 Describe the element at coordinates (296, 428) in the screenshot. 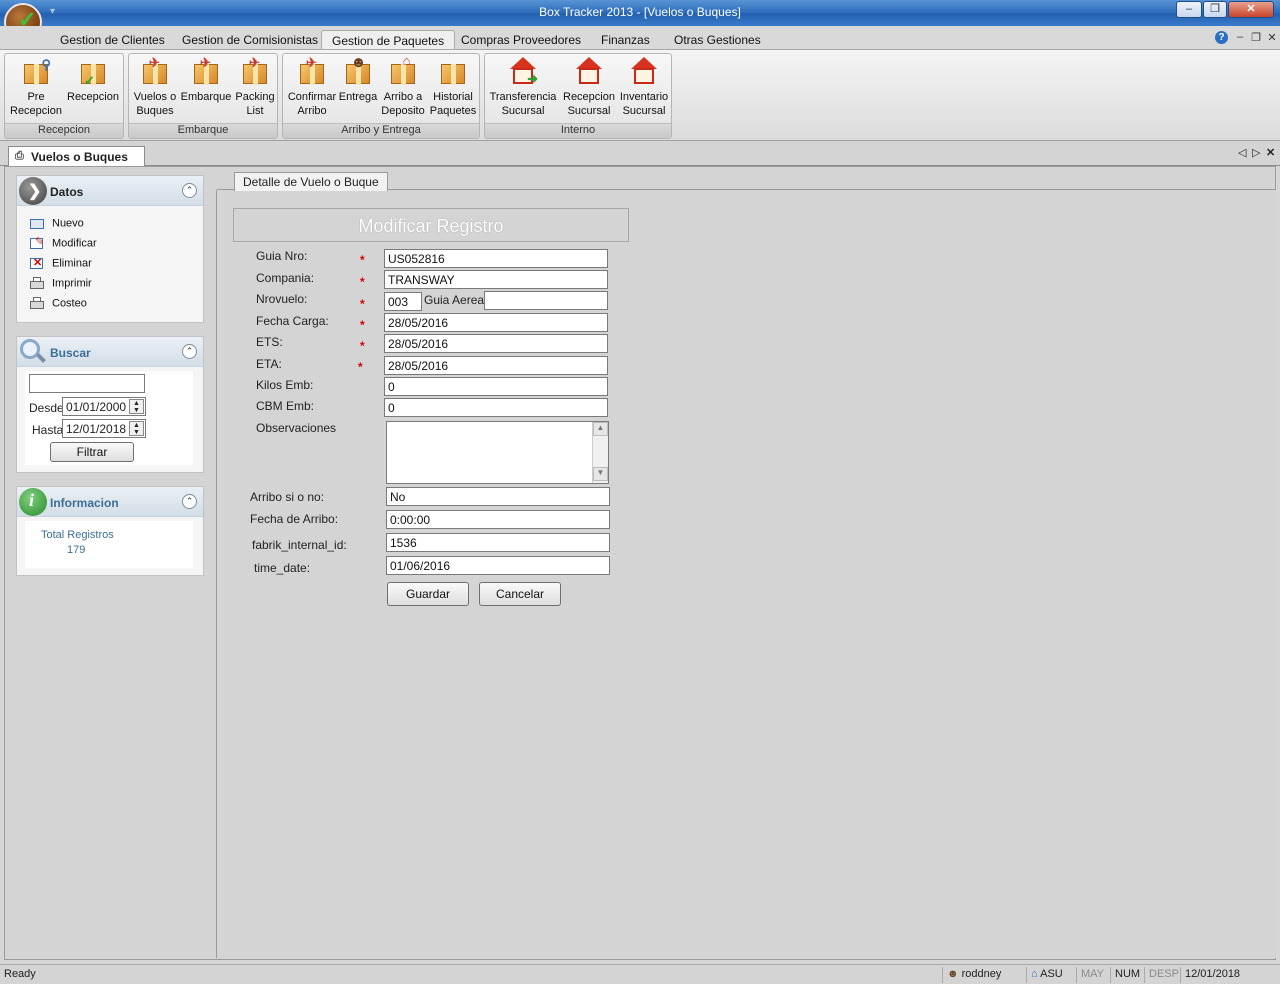

I see `observaciones-label: Observaciones` at that location.